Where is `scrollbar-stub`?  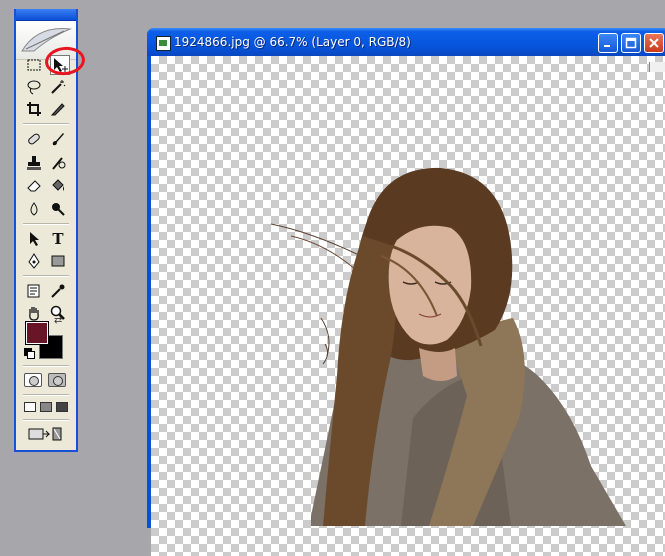 scrollbar-stub is located at coordinates (657, 67).